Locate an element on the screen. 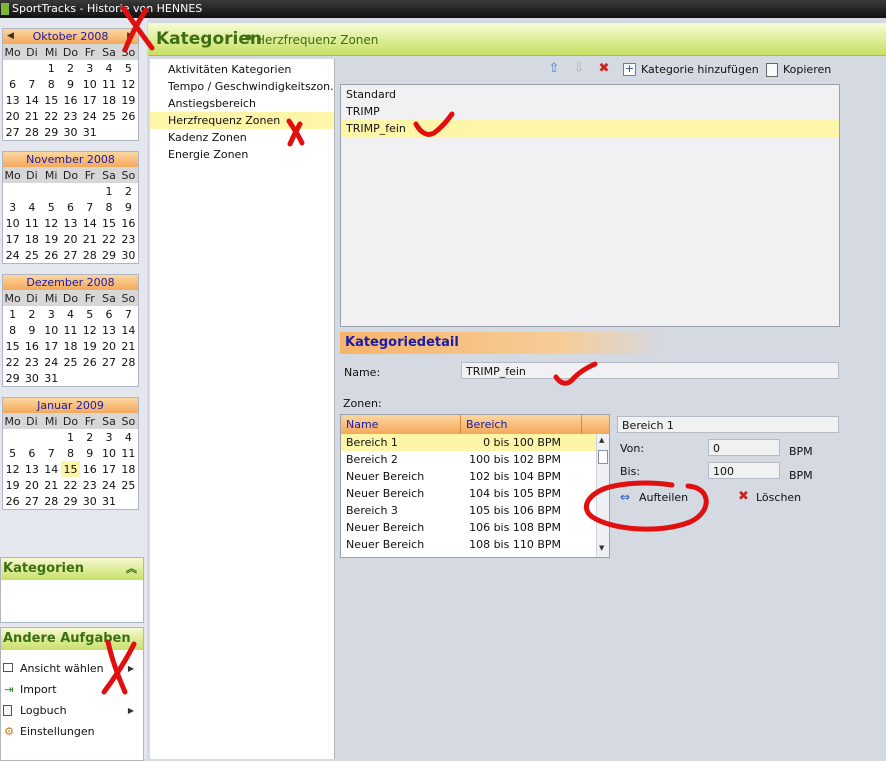 The image size is (886, 761). move-up-icon: ⇧ is located at coordinates (554, 69).